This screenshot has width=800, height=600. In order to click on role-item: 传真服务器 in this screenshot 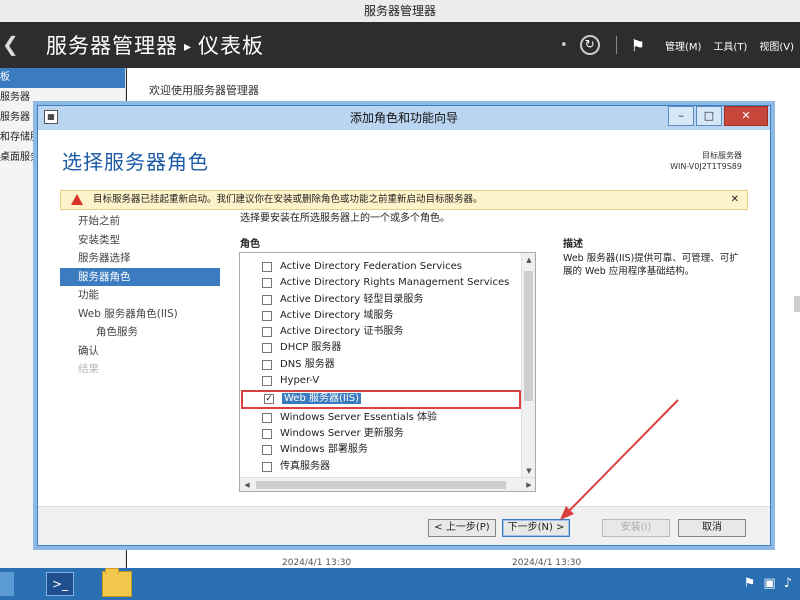, I will do `click(381, 467)`.